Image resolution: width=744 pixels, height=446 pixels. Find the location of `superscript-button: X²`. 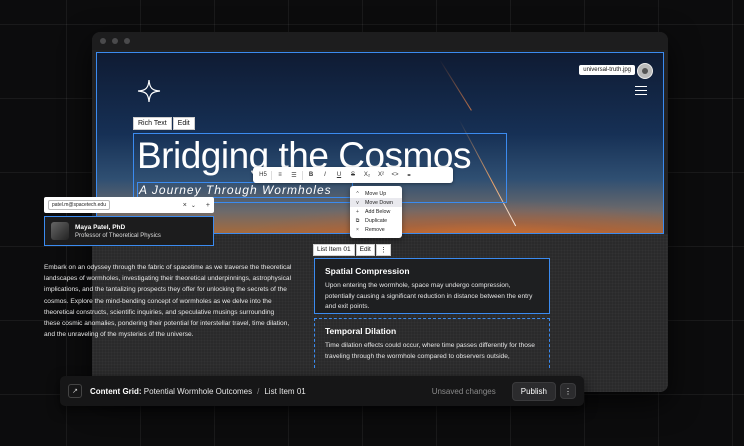

superscript-button: X² is located at coordinates (381, 175).